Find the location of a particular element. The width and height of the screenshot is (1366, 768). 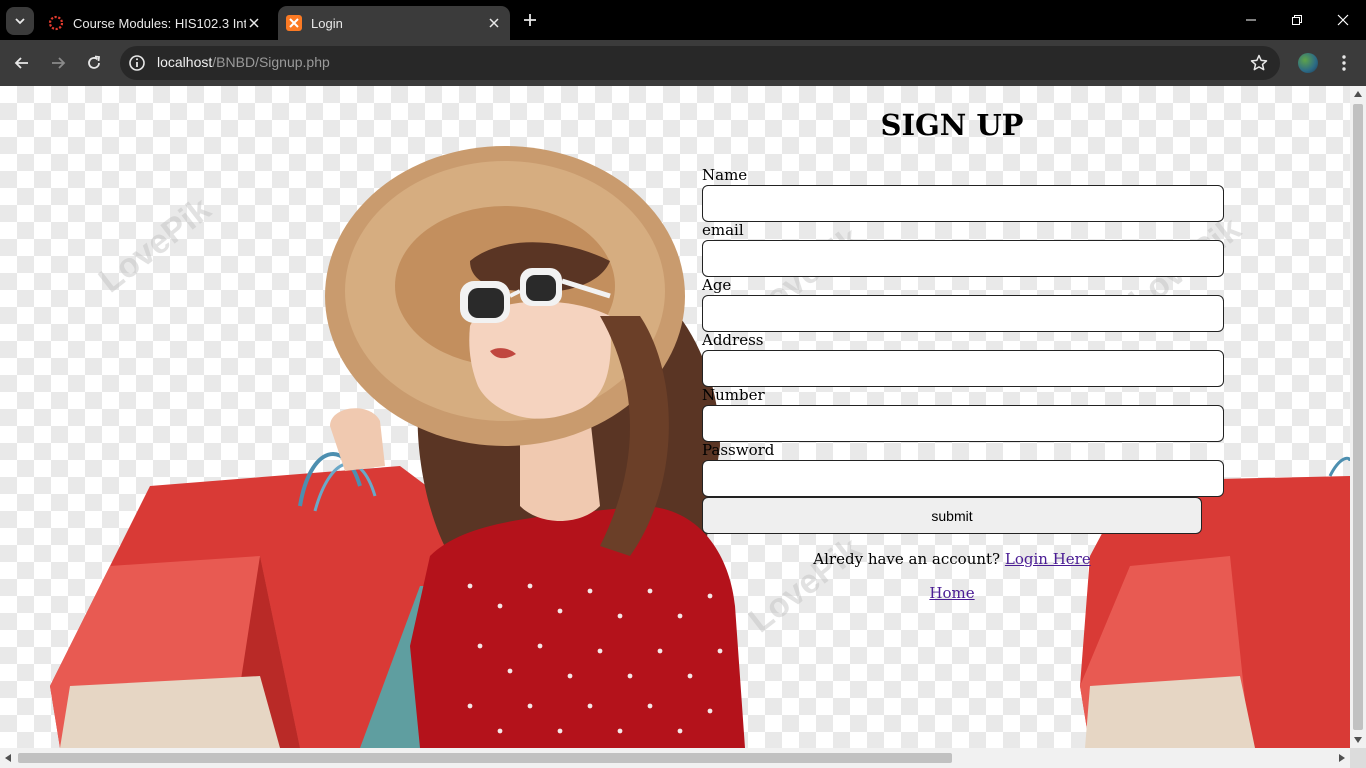

url-host: localhost is located at coordinates (185, 62).